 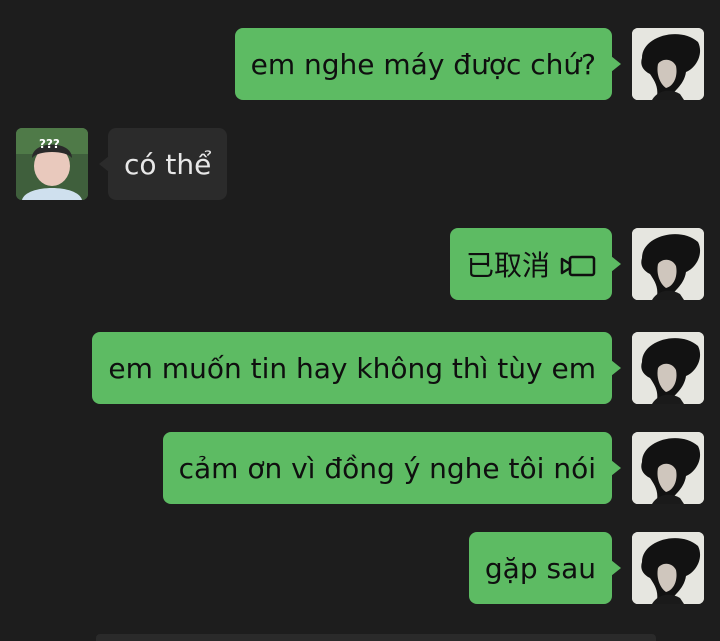 I want to click on video-call-icon, so click(x=578, y=264).